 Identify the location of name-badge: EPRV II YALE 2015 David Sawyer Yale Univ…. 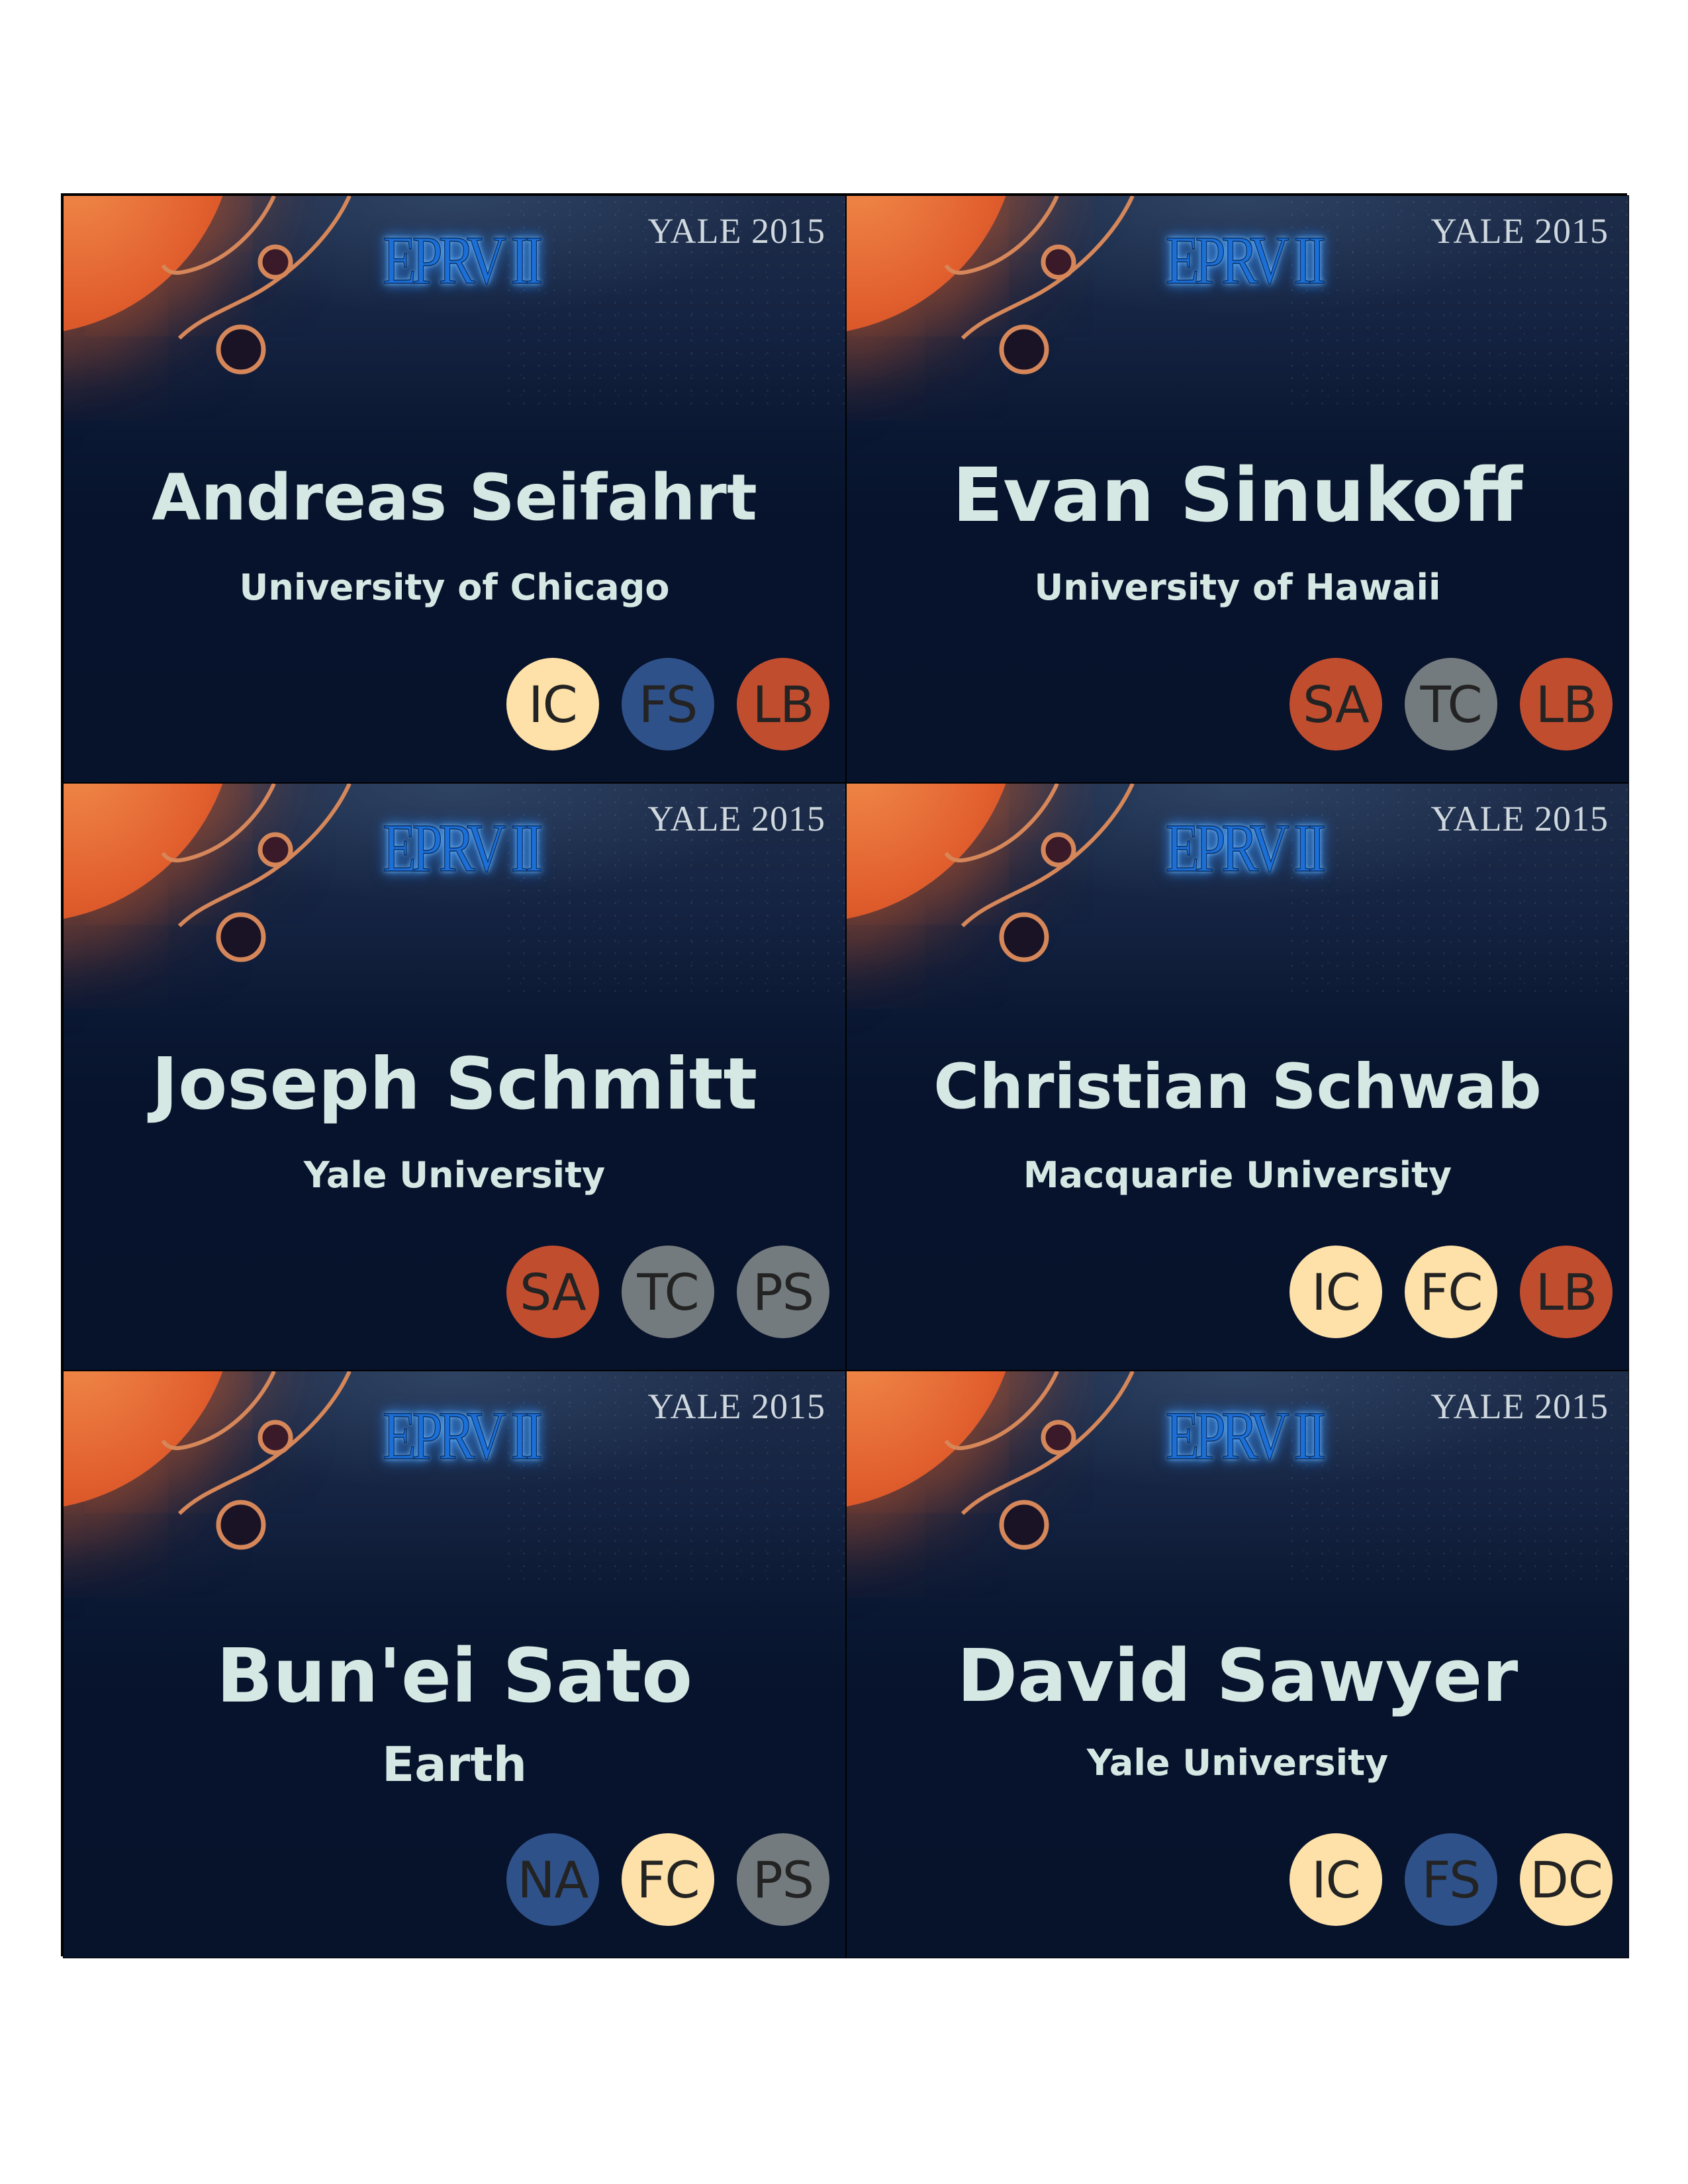
(1237, 1664).